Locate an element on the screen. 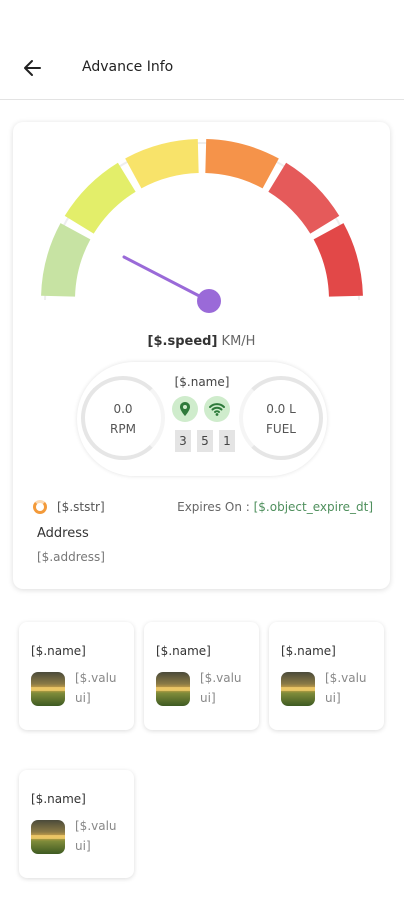  location-pin-icon is located at coordinates (185, 409).